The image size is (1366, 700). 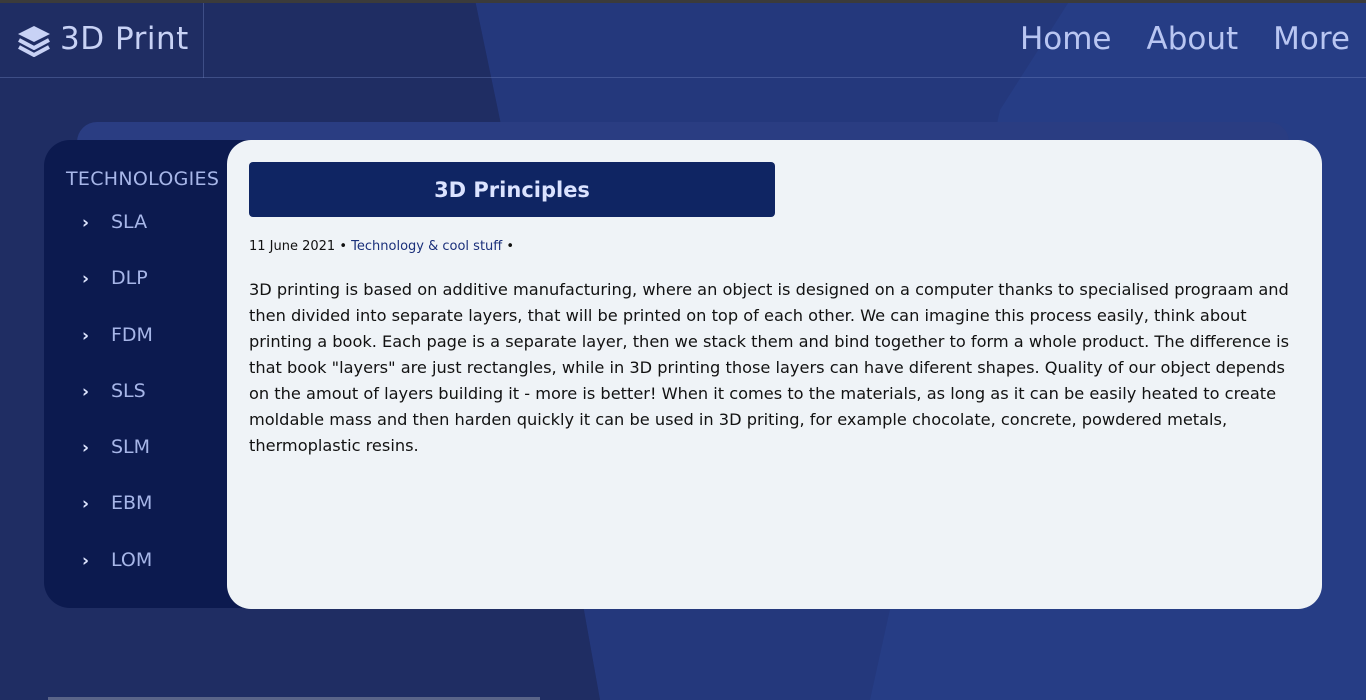 I want to click on sidebar-item-label: SLM, so click(x=131, y=447).